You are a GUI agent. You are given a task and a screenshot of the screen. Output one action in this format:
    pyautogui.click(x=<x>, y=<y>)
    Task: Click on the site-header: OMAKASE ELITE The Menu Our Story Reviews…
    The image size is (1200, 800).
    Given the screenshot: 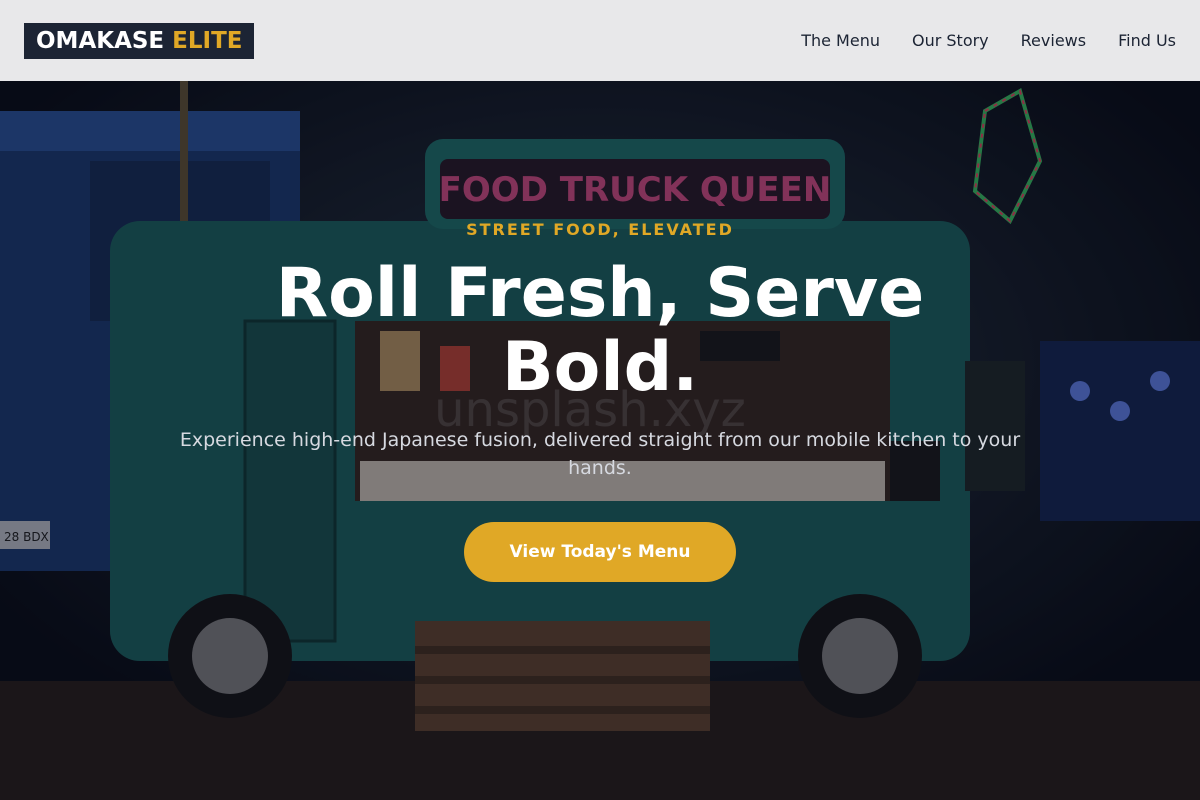 What is the action you would take?
    pyautogui.click(x=600, y=40)
    